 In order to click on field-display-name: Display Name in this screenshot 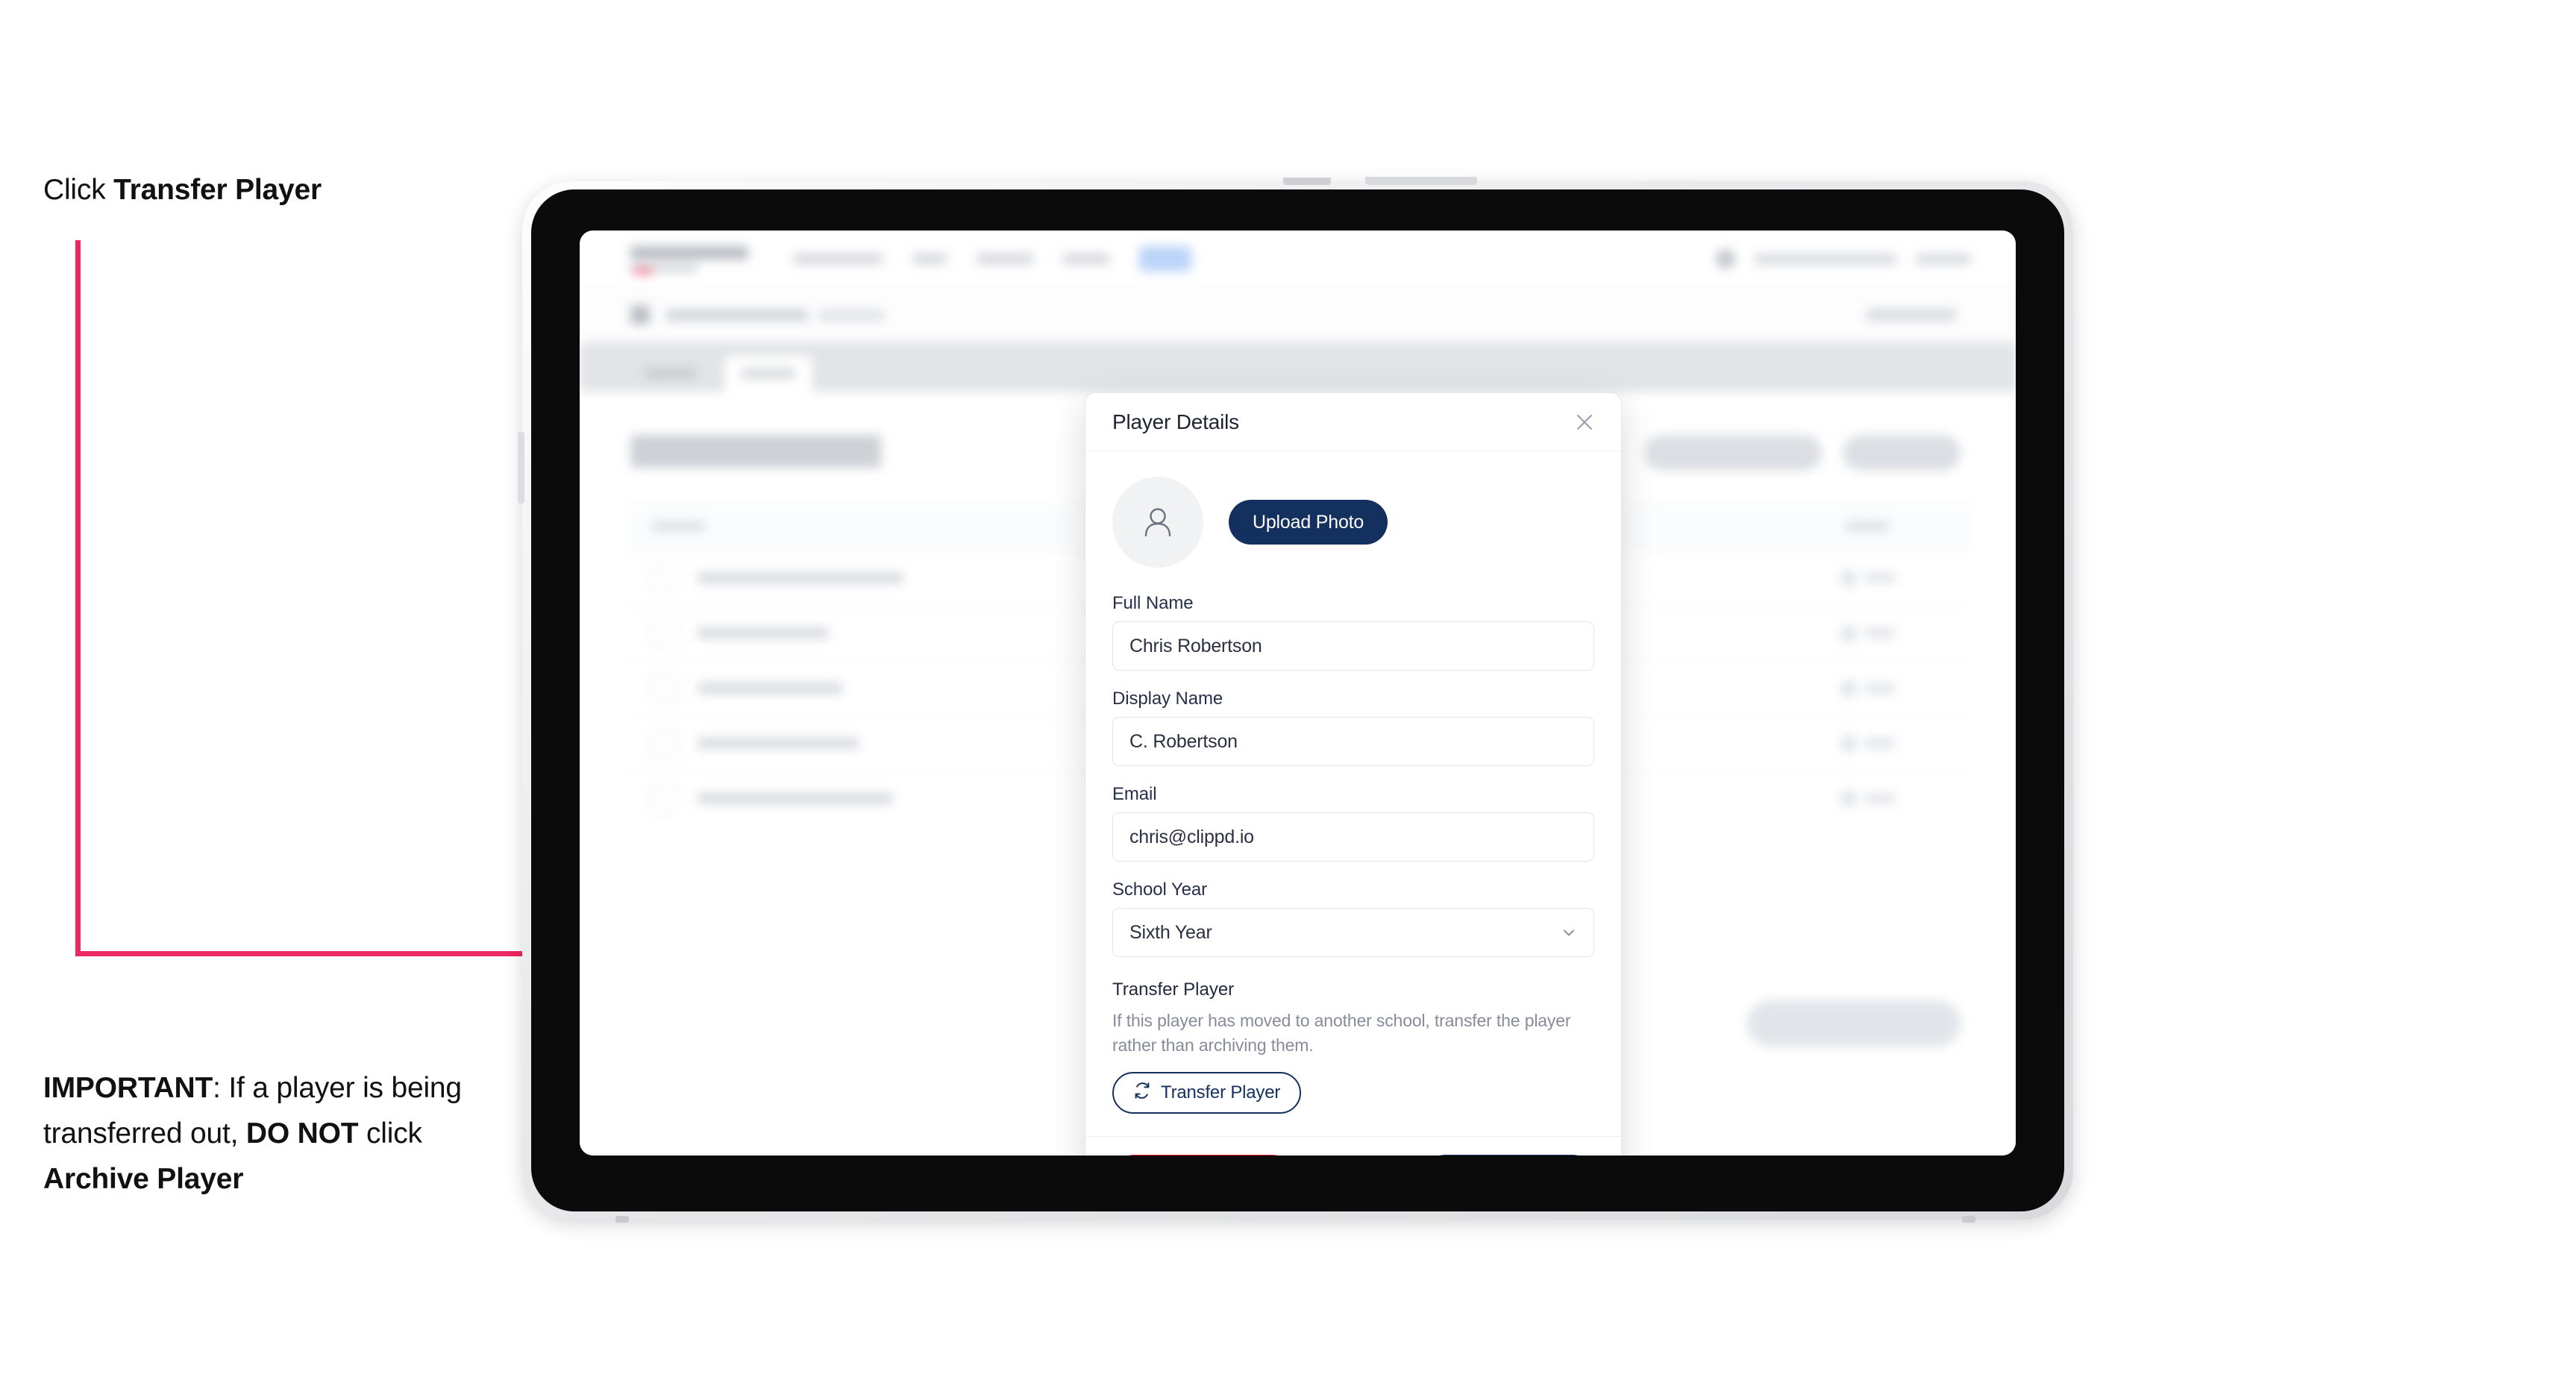, I will do `click(1353, 727)`.